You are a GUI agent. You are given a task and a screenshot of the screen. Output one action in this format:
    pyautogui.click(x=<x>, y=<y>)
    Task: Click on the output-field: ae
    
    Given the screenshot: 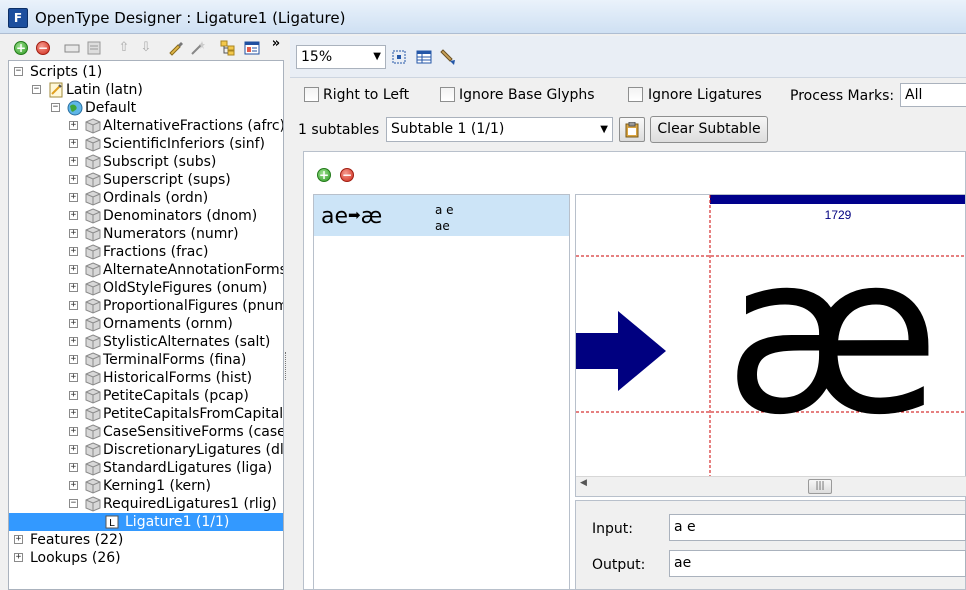 What is the action you would take?
    pyautogui.click(x=817, y=563)
    